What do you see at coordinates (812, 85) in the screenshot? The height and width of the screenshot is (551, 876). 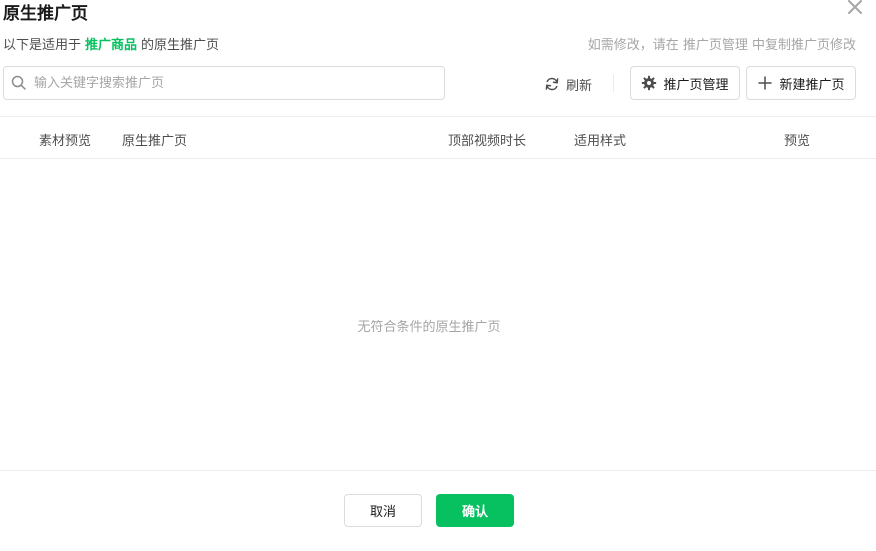 I see `new-page-label: 新建推广页` at bounding box center [812, 85].